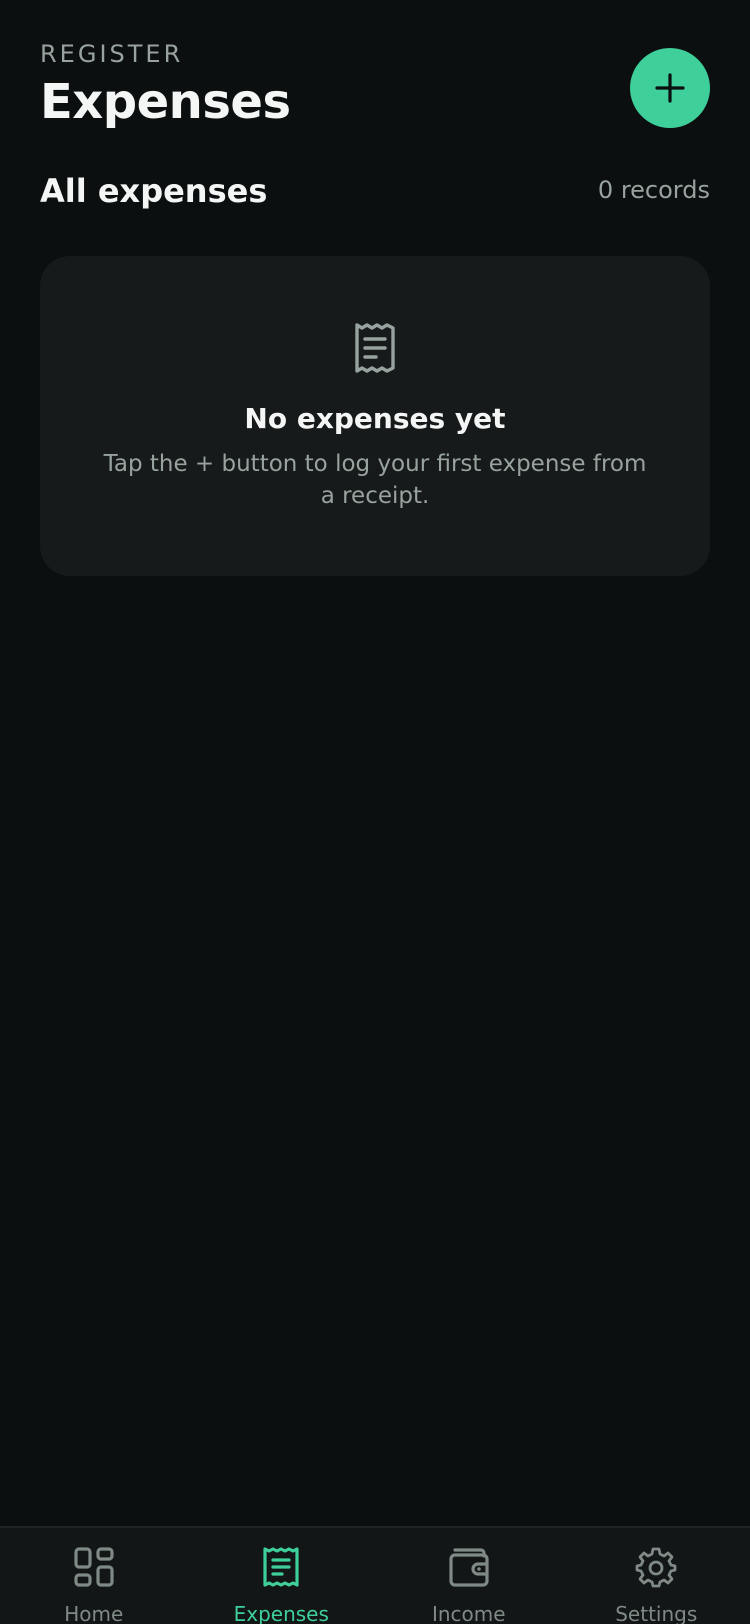 The height and width of the screenshot is (1624, 750). I want to click on page-title: Expenses, so click(165, 102).